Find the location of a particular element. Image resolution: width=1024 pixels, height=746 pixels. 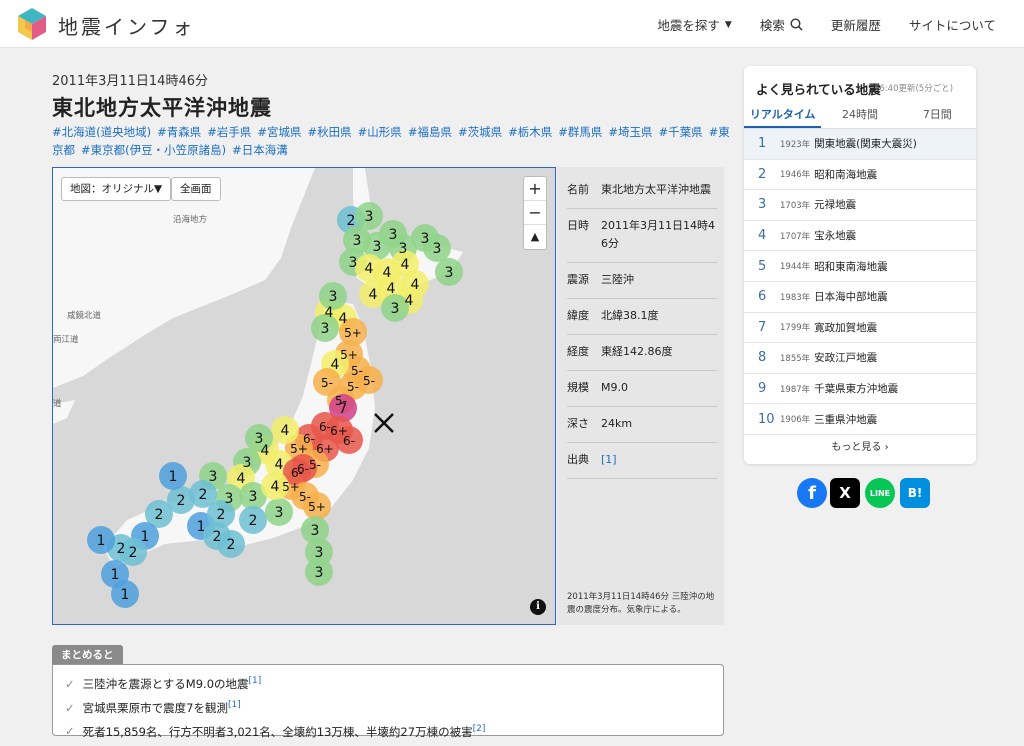

x-share-button: X is located at coordinates (845, 493).